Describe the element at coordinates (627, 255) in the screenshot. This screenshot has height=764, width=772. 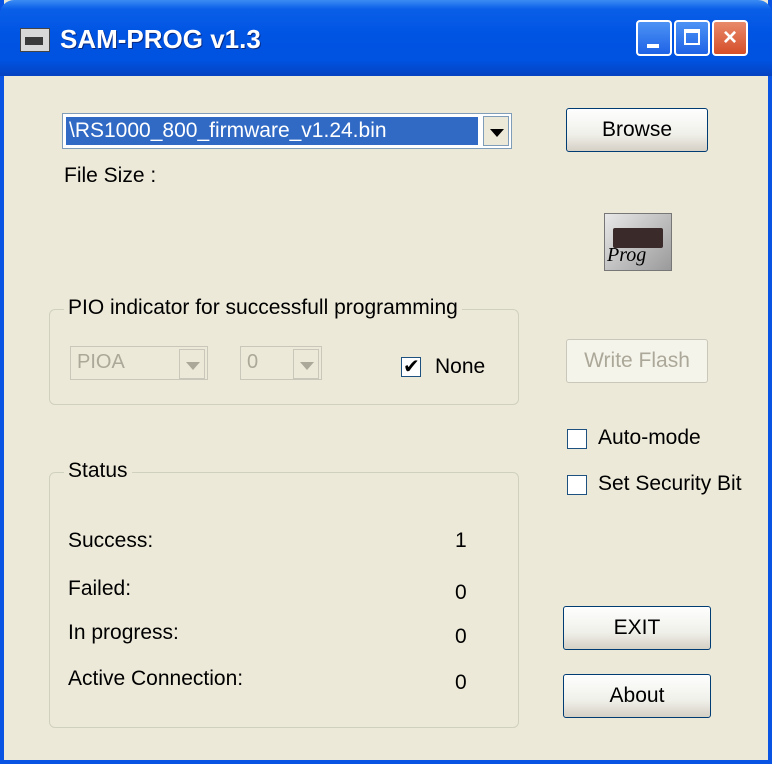
I see `prog-icon-label: Prog` at that location.